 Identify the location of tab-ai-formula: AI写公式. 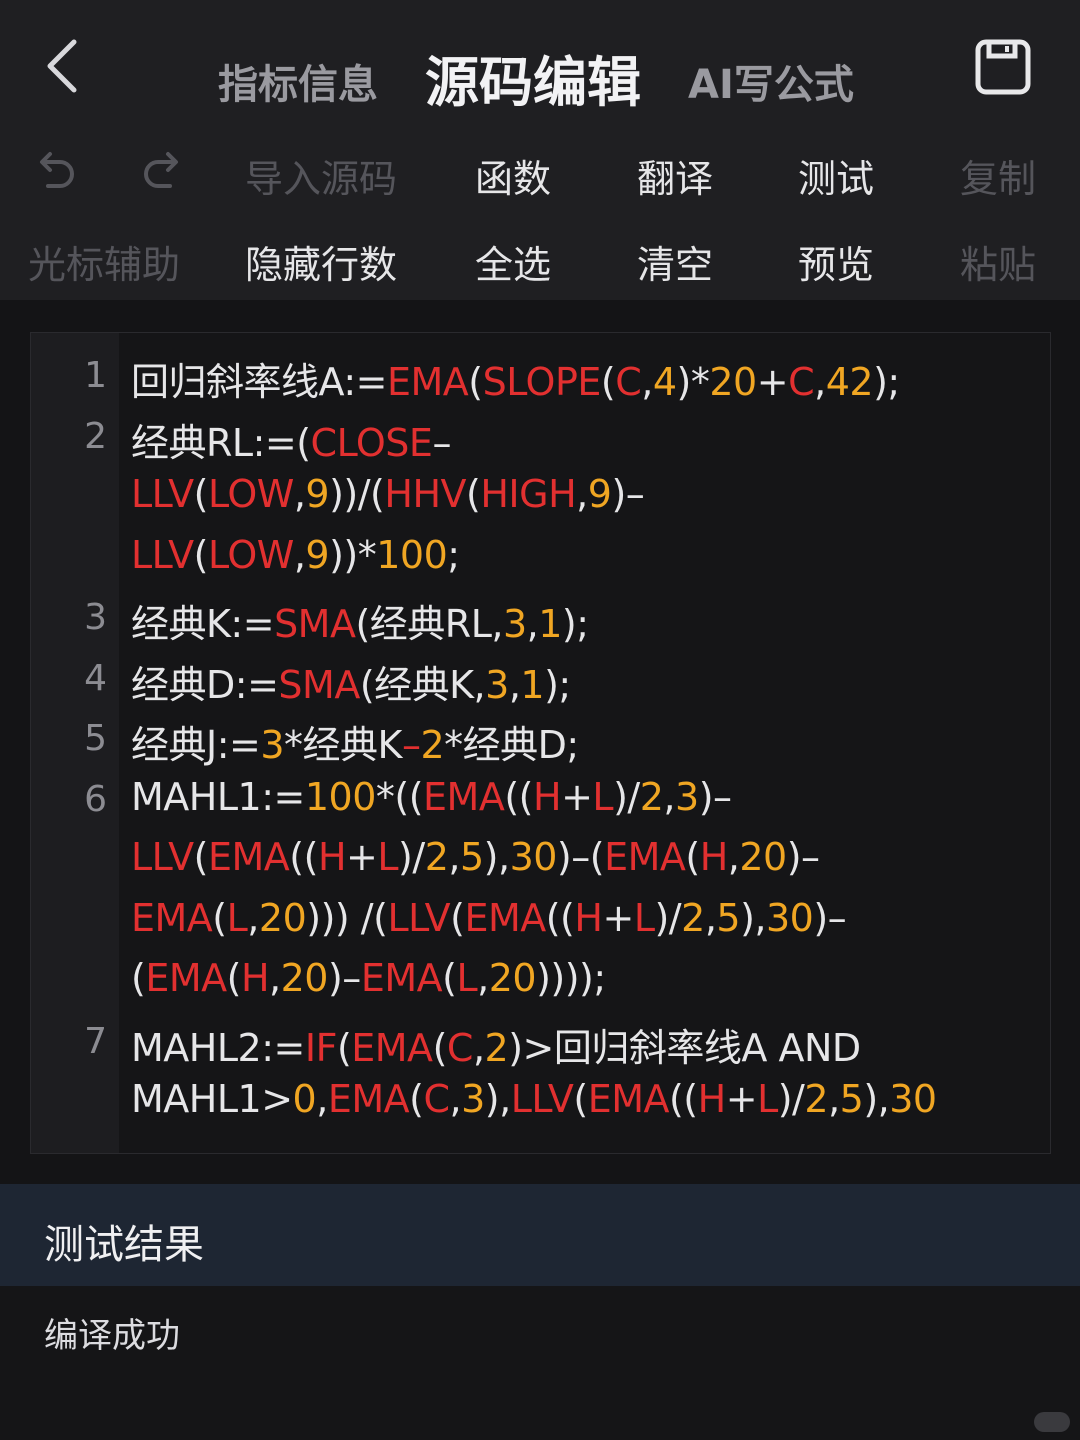
(771, 81).